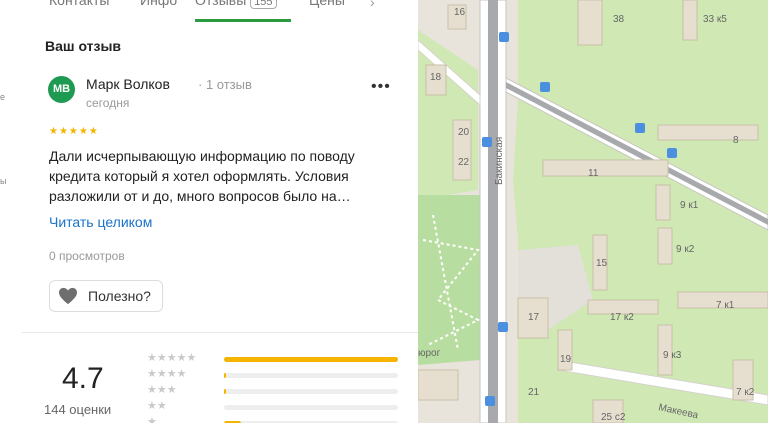 This screenshot has width=768, height=423. I want to click on rating-row-4: ★★★★, so click(272, 376).